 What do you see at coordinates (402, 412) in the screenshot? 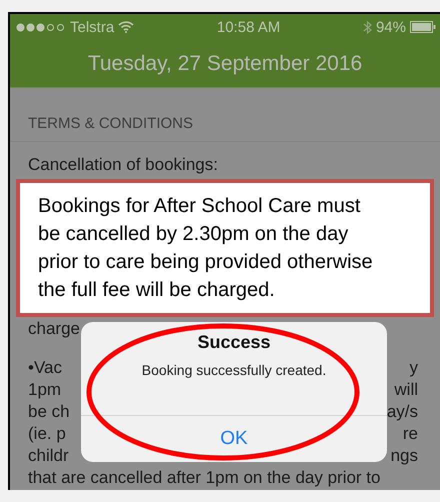
I see `terms-text: ay/s` at bounding box center [402, 412].